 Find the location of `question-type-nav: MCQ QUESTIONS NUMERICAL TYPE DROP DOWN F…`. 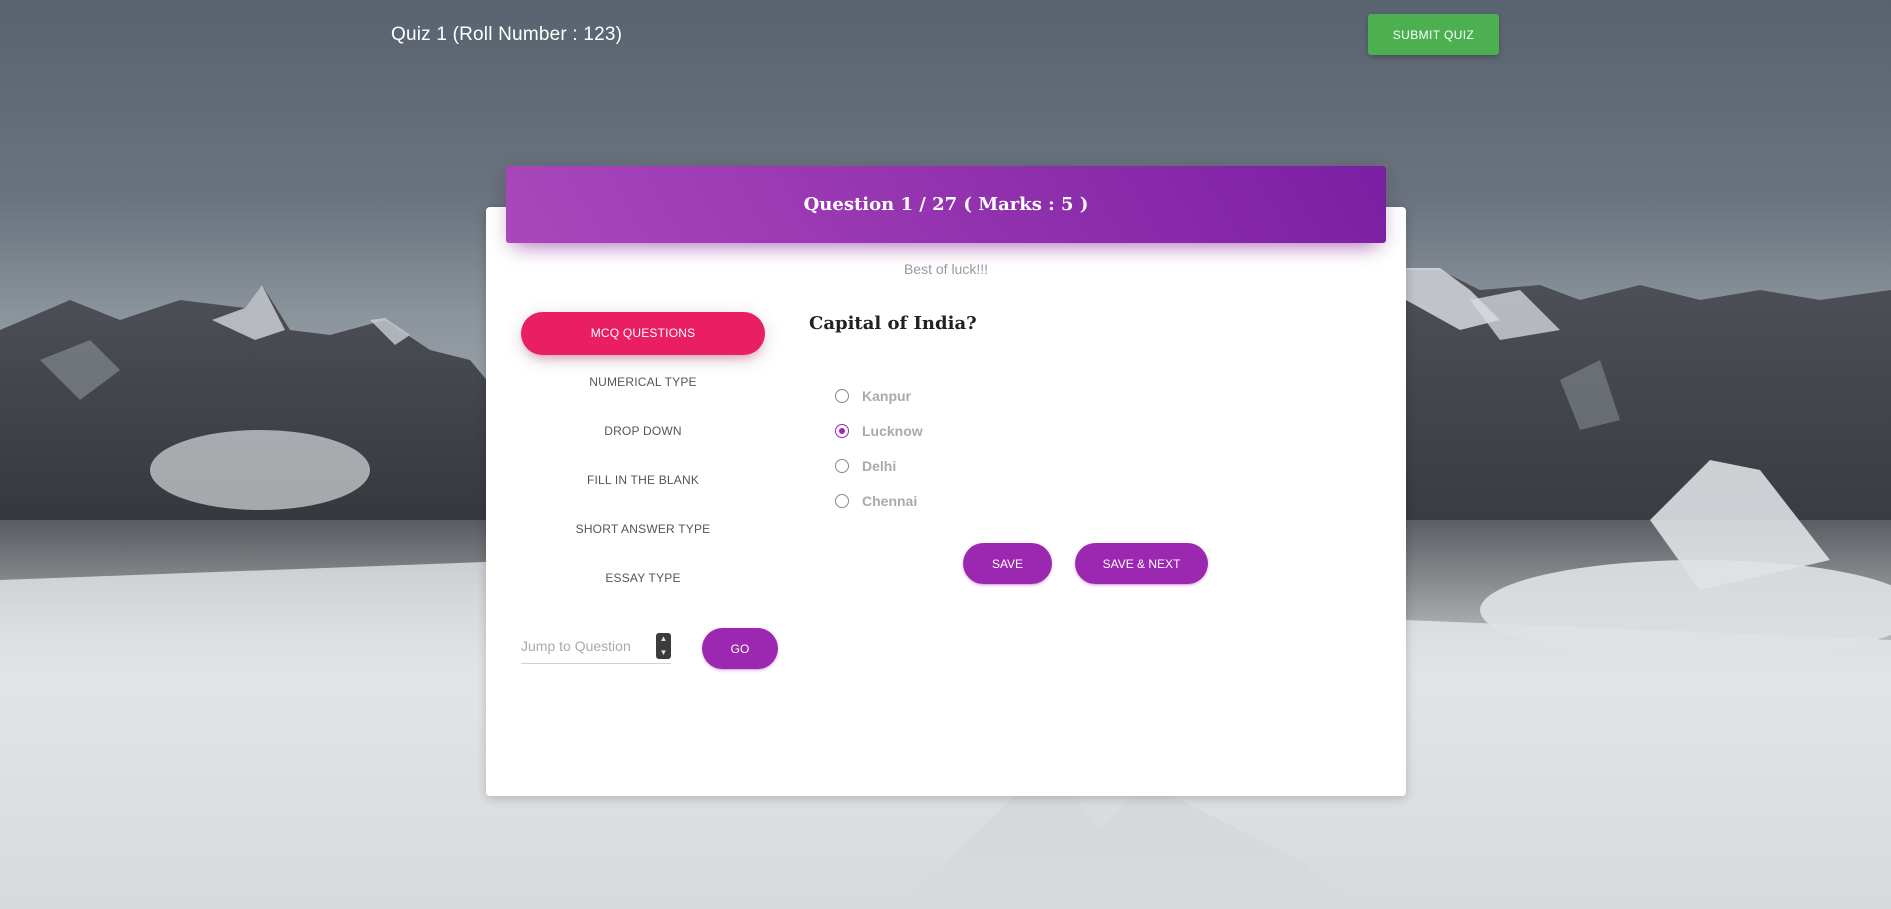

question-type-nav: MCQ QUESTIONS NUMERICAL TYPE DROP DOWN F… is located at coordinates (643, 459).